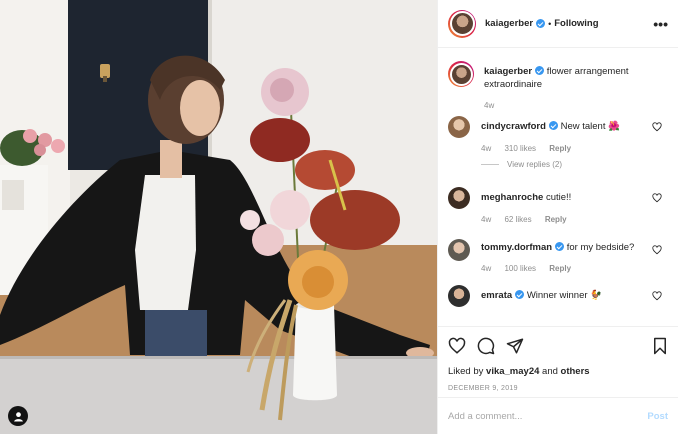  Describe the element at coordinates (515, 346) in the screenshot. I see `share-paper-plane-icon` at that location.